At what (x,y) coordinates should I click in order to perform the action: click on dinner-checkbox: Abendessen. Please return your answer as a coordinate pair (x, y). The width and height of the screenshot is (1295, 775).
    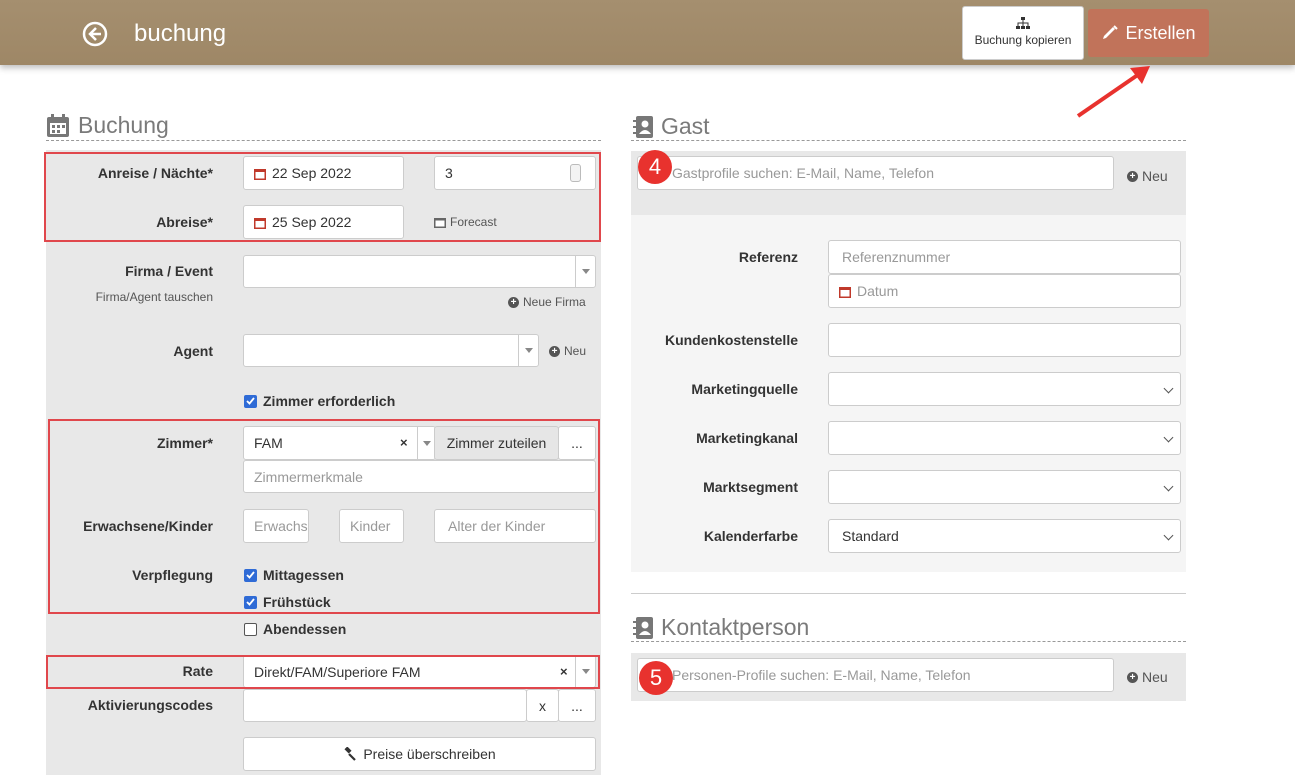
    Looking at the image, I should click on (295, 629).